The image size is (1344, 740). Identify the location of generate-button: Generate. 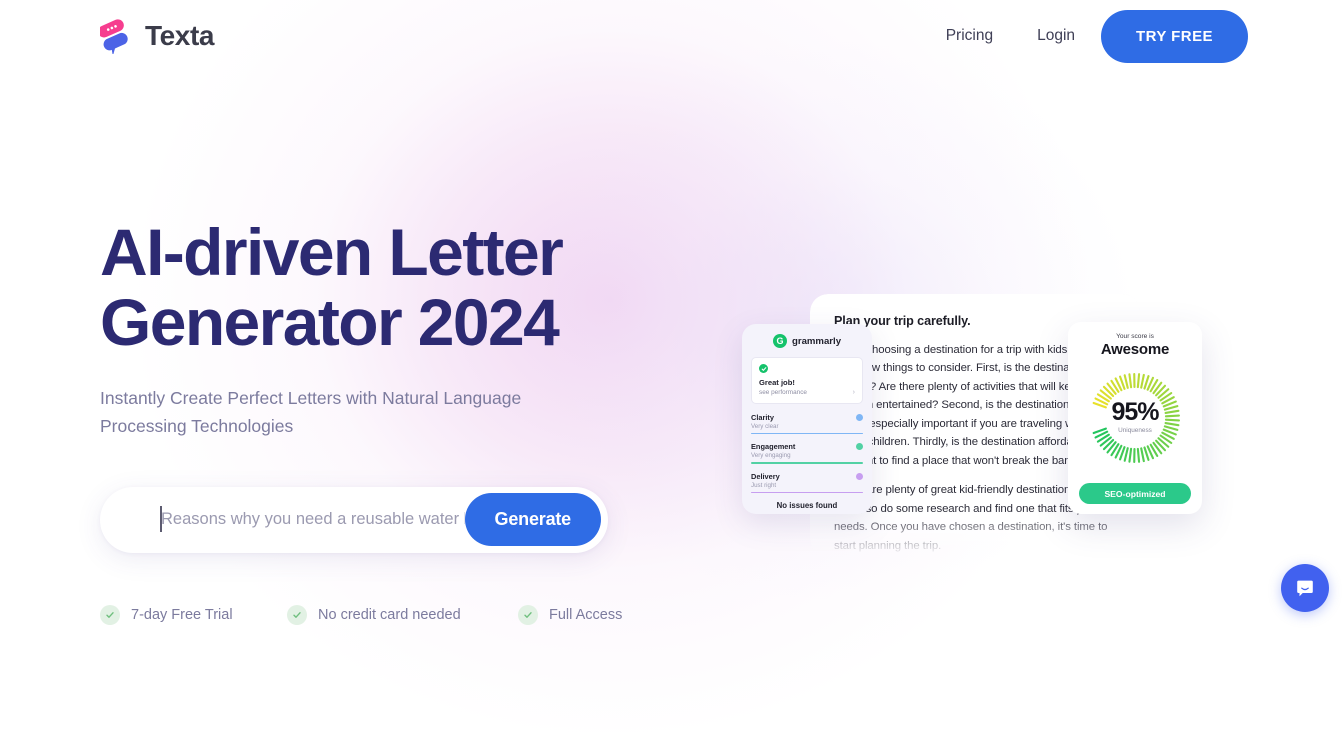
(533, 519).